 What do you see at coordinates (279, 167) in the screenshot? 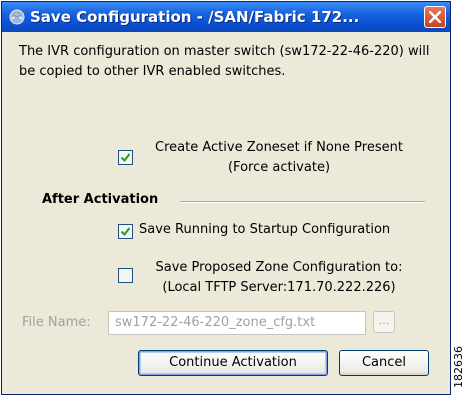
I see `create-zoneset-line2: (Force activate)` at bounding box center [279, 167].